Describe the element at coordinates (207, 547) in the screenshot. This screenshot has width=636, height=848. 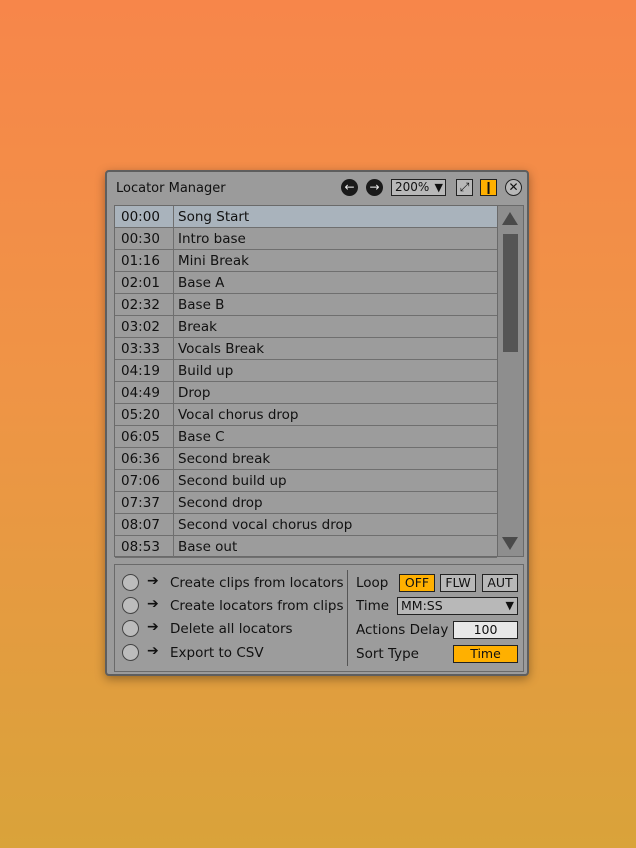
I see `locator-name: Base out` at that location.